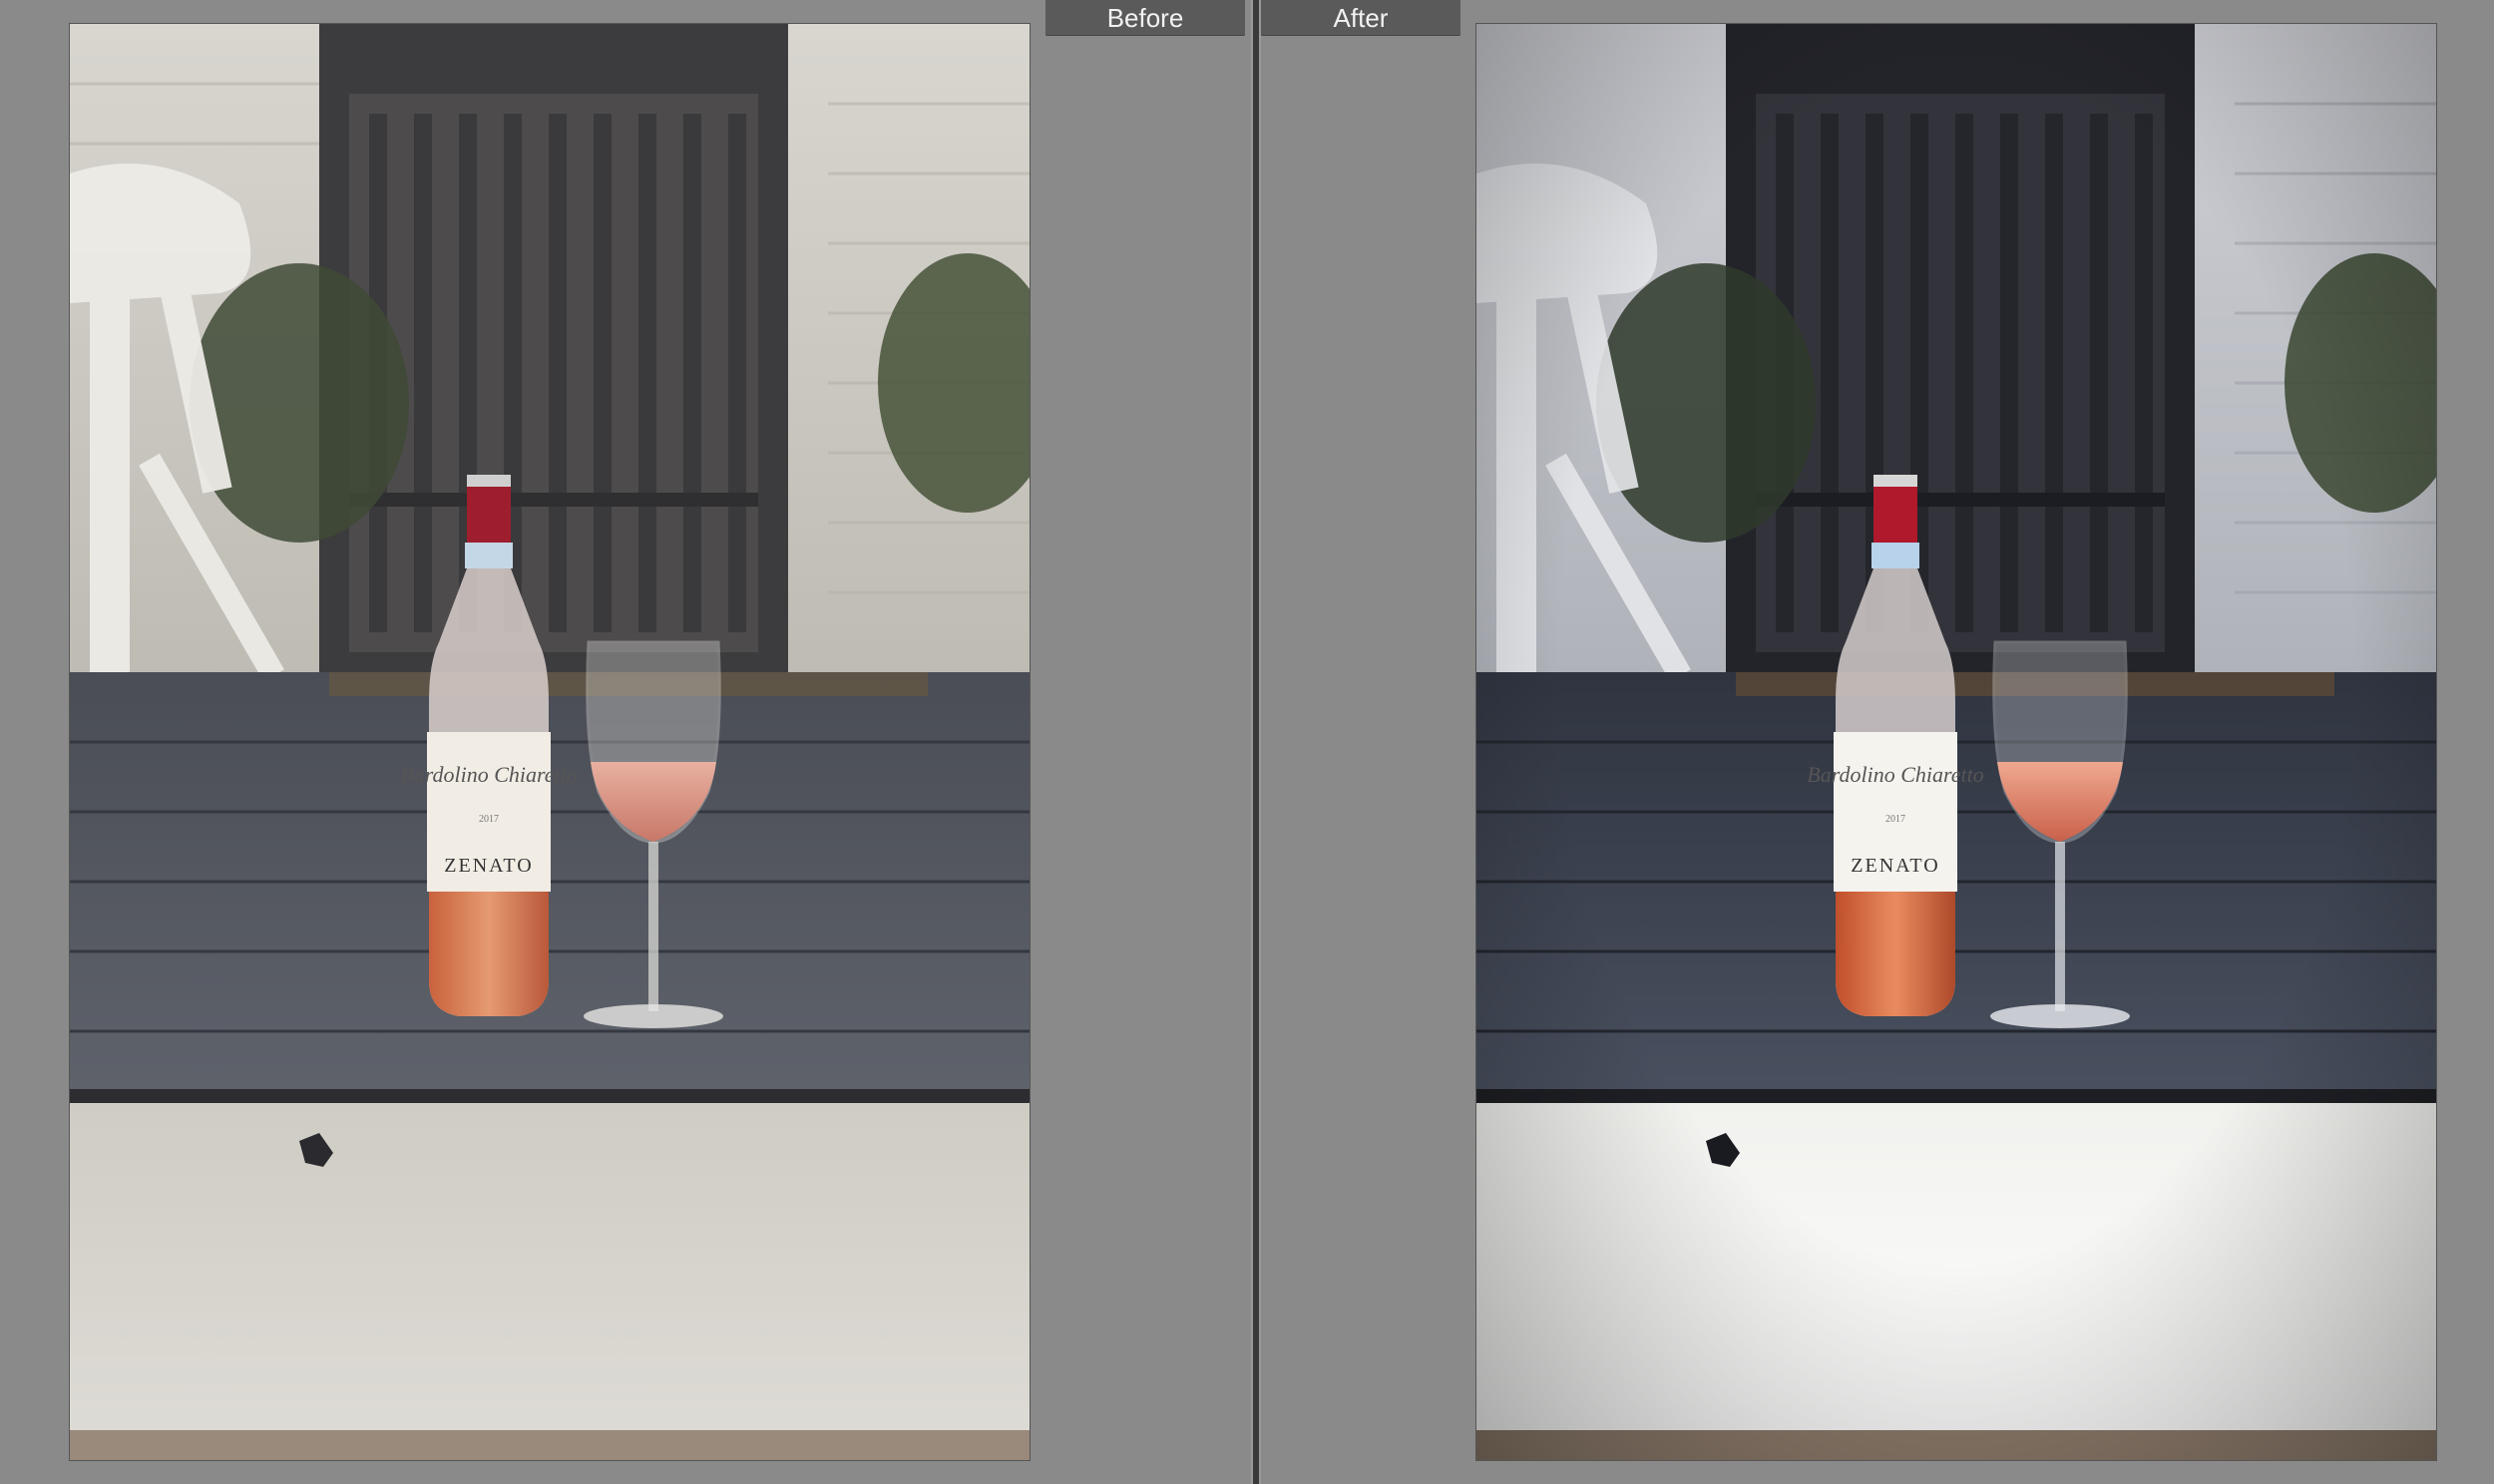  What do you see at coordinates (1256, 742) in the screenshot?
I see `split-divider` at bounding box center [1256, 742].